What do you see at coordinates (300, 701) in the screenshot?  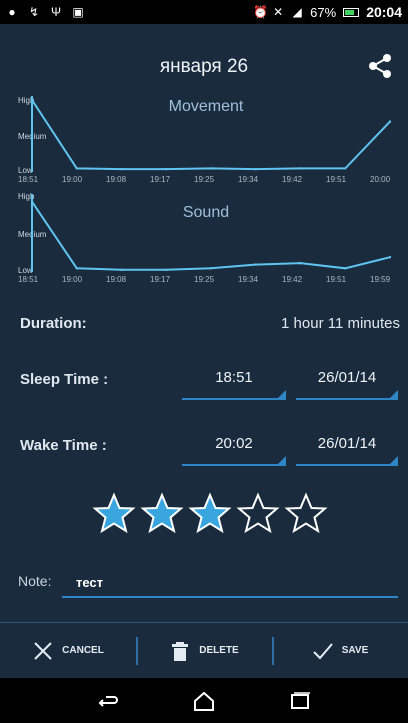 I see `recent-apps-icon` at bounding box center [300, 701].